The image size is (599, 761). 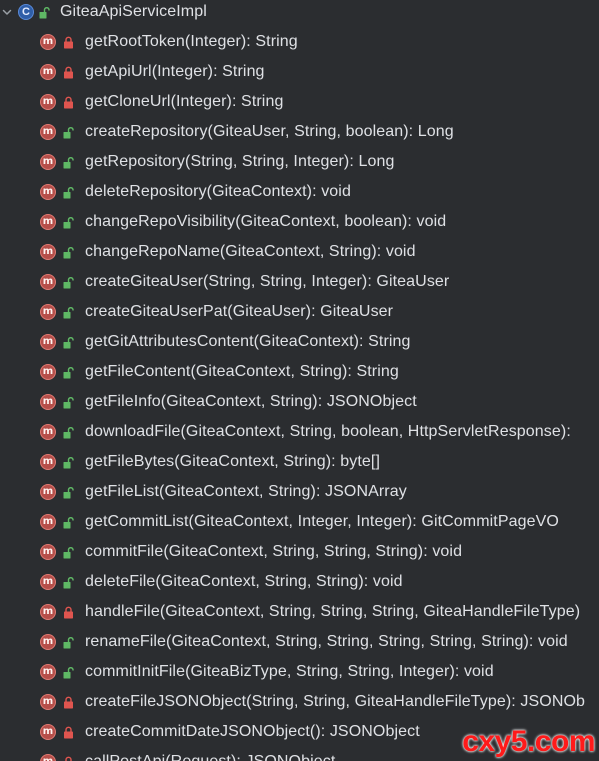 What do you see at coordinates (133, 11) in the screenshot?
I see `class-name-label: GiteaApiServiceImpl` at bounding box center [133, 11].